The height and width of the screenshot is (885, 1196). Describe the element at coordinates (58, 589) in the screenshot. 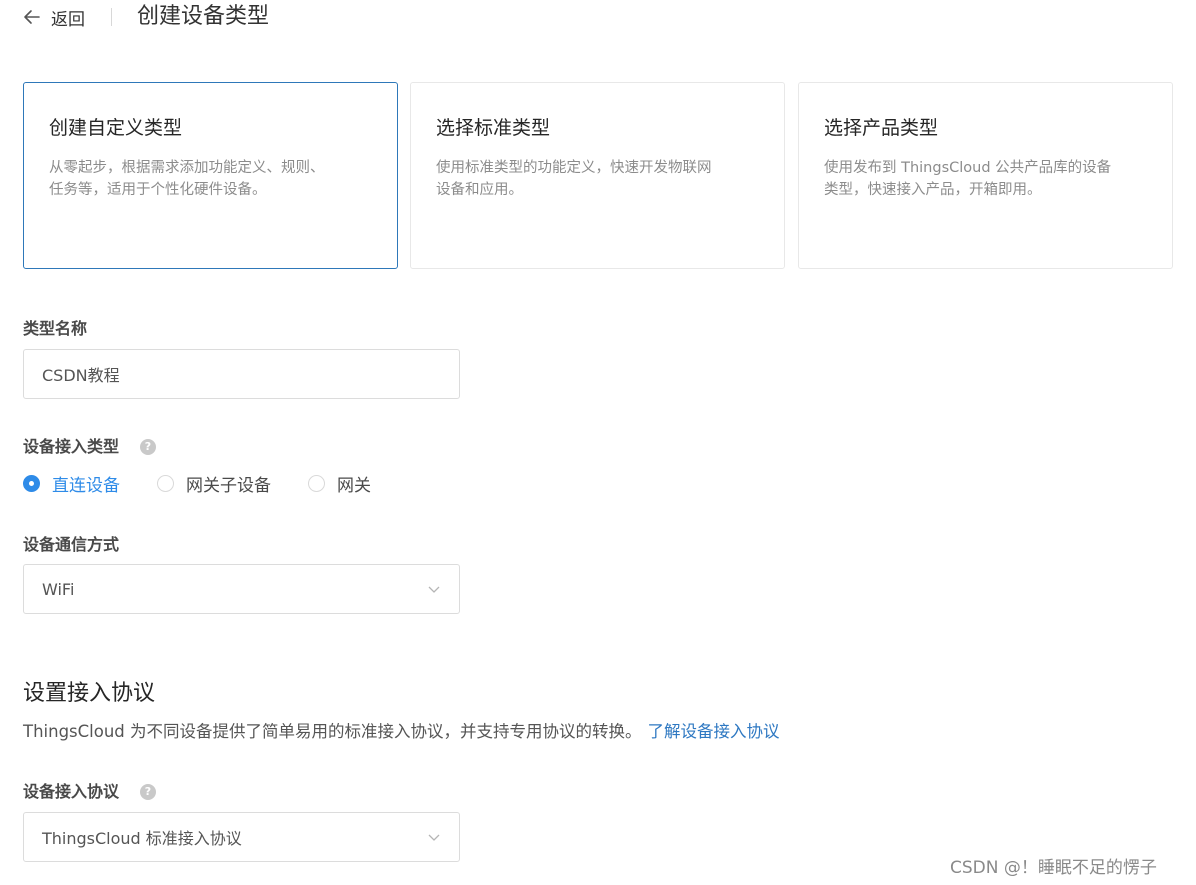

I see `select-value: WiFi` at that location.